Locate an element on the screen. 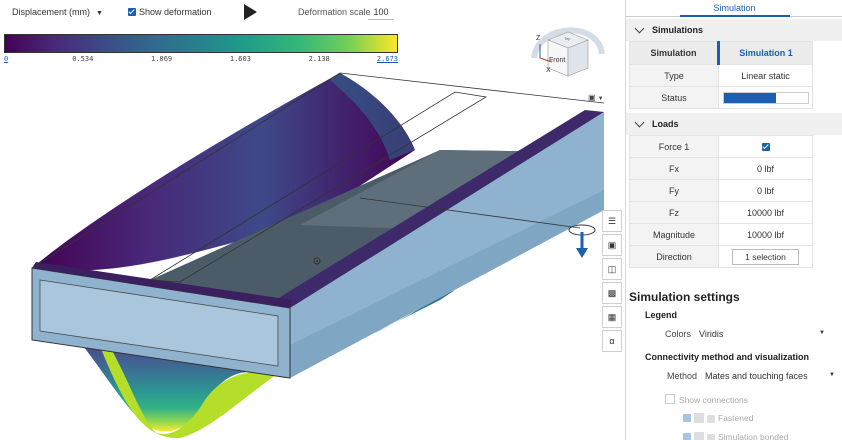 Image resolution: width=842 pixels, height=440 pixels. table-row: Fy 0 lbf is located at coordinates (721, 190).